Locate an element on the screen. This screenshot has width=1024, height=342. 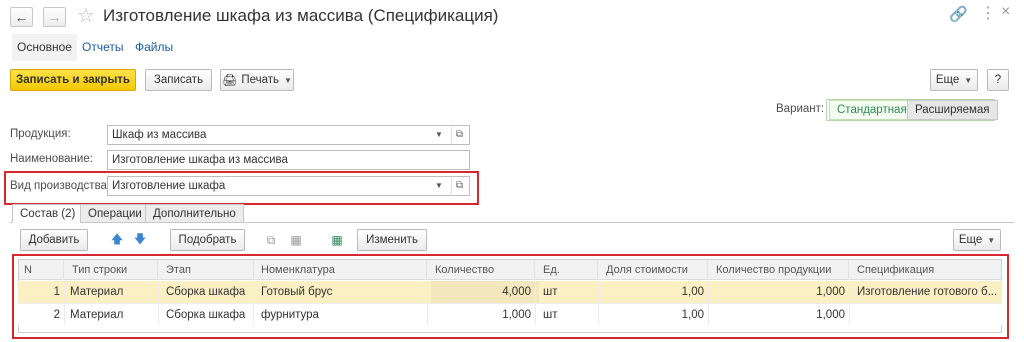
link-icon: 🔗 is located at coordinates (958, 14).